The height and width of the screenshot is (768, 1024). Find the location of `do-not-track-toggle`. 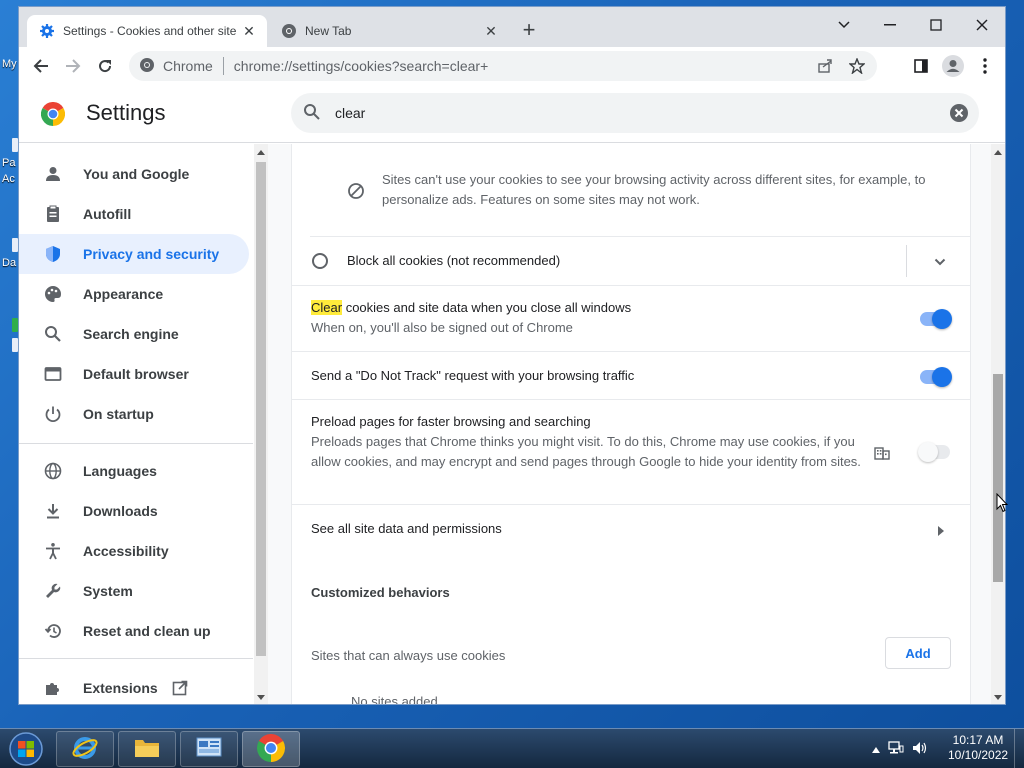

do-not-track-toggle is located at coordinates (936, 377).